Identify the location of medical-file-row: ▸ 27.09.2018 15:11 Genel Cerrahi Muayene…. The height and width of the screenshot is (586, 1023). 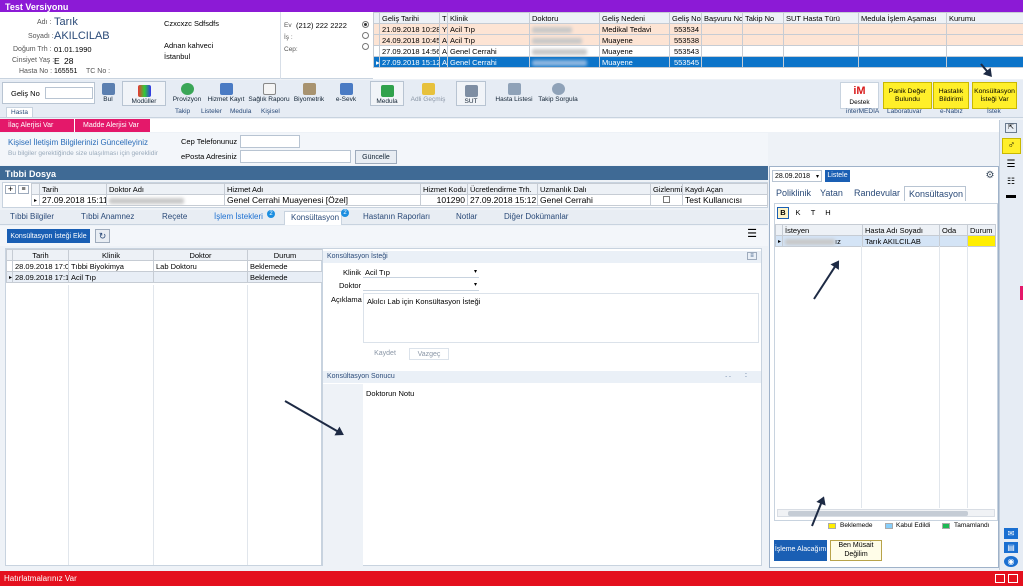
(399, 200).